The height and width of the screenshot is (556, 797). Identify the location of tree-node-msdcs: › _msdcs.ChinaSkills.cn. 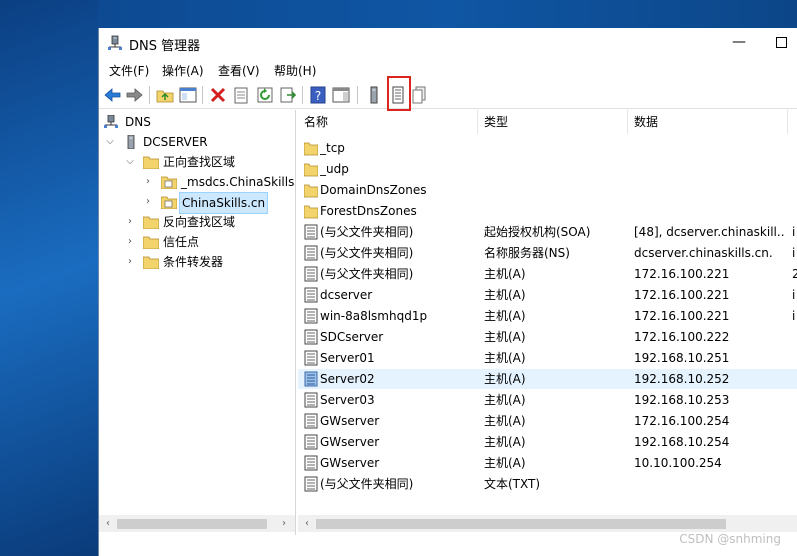
(199, 182).